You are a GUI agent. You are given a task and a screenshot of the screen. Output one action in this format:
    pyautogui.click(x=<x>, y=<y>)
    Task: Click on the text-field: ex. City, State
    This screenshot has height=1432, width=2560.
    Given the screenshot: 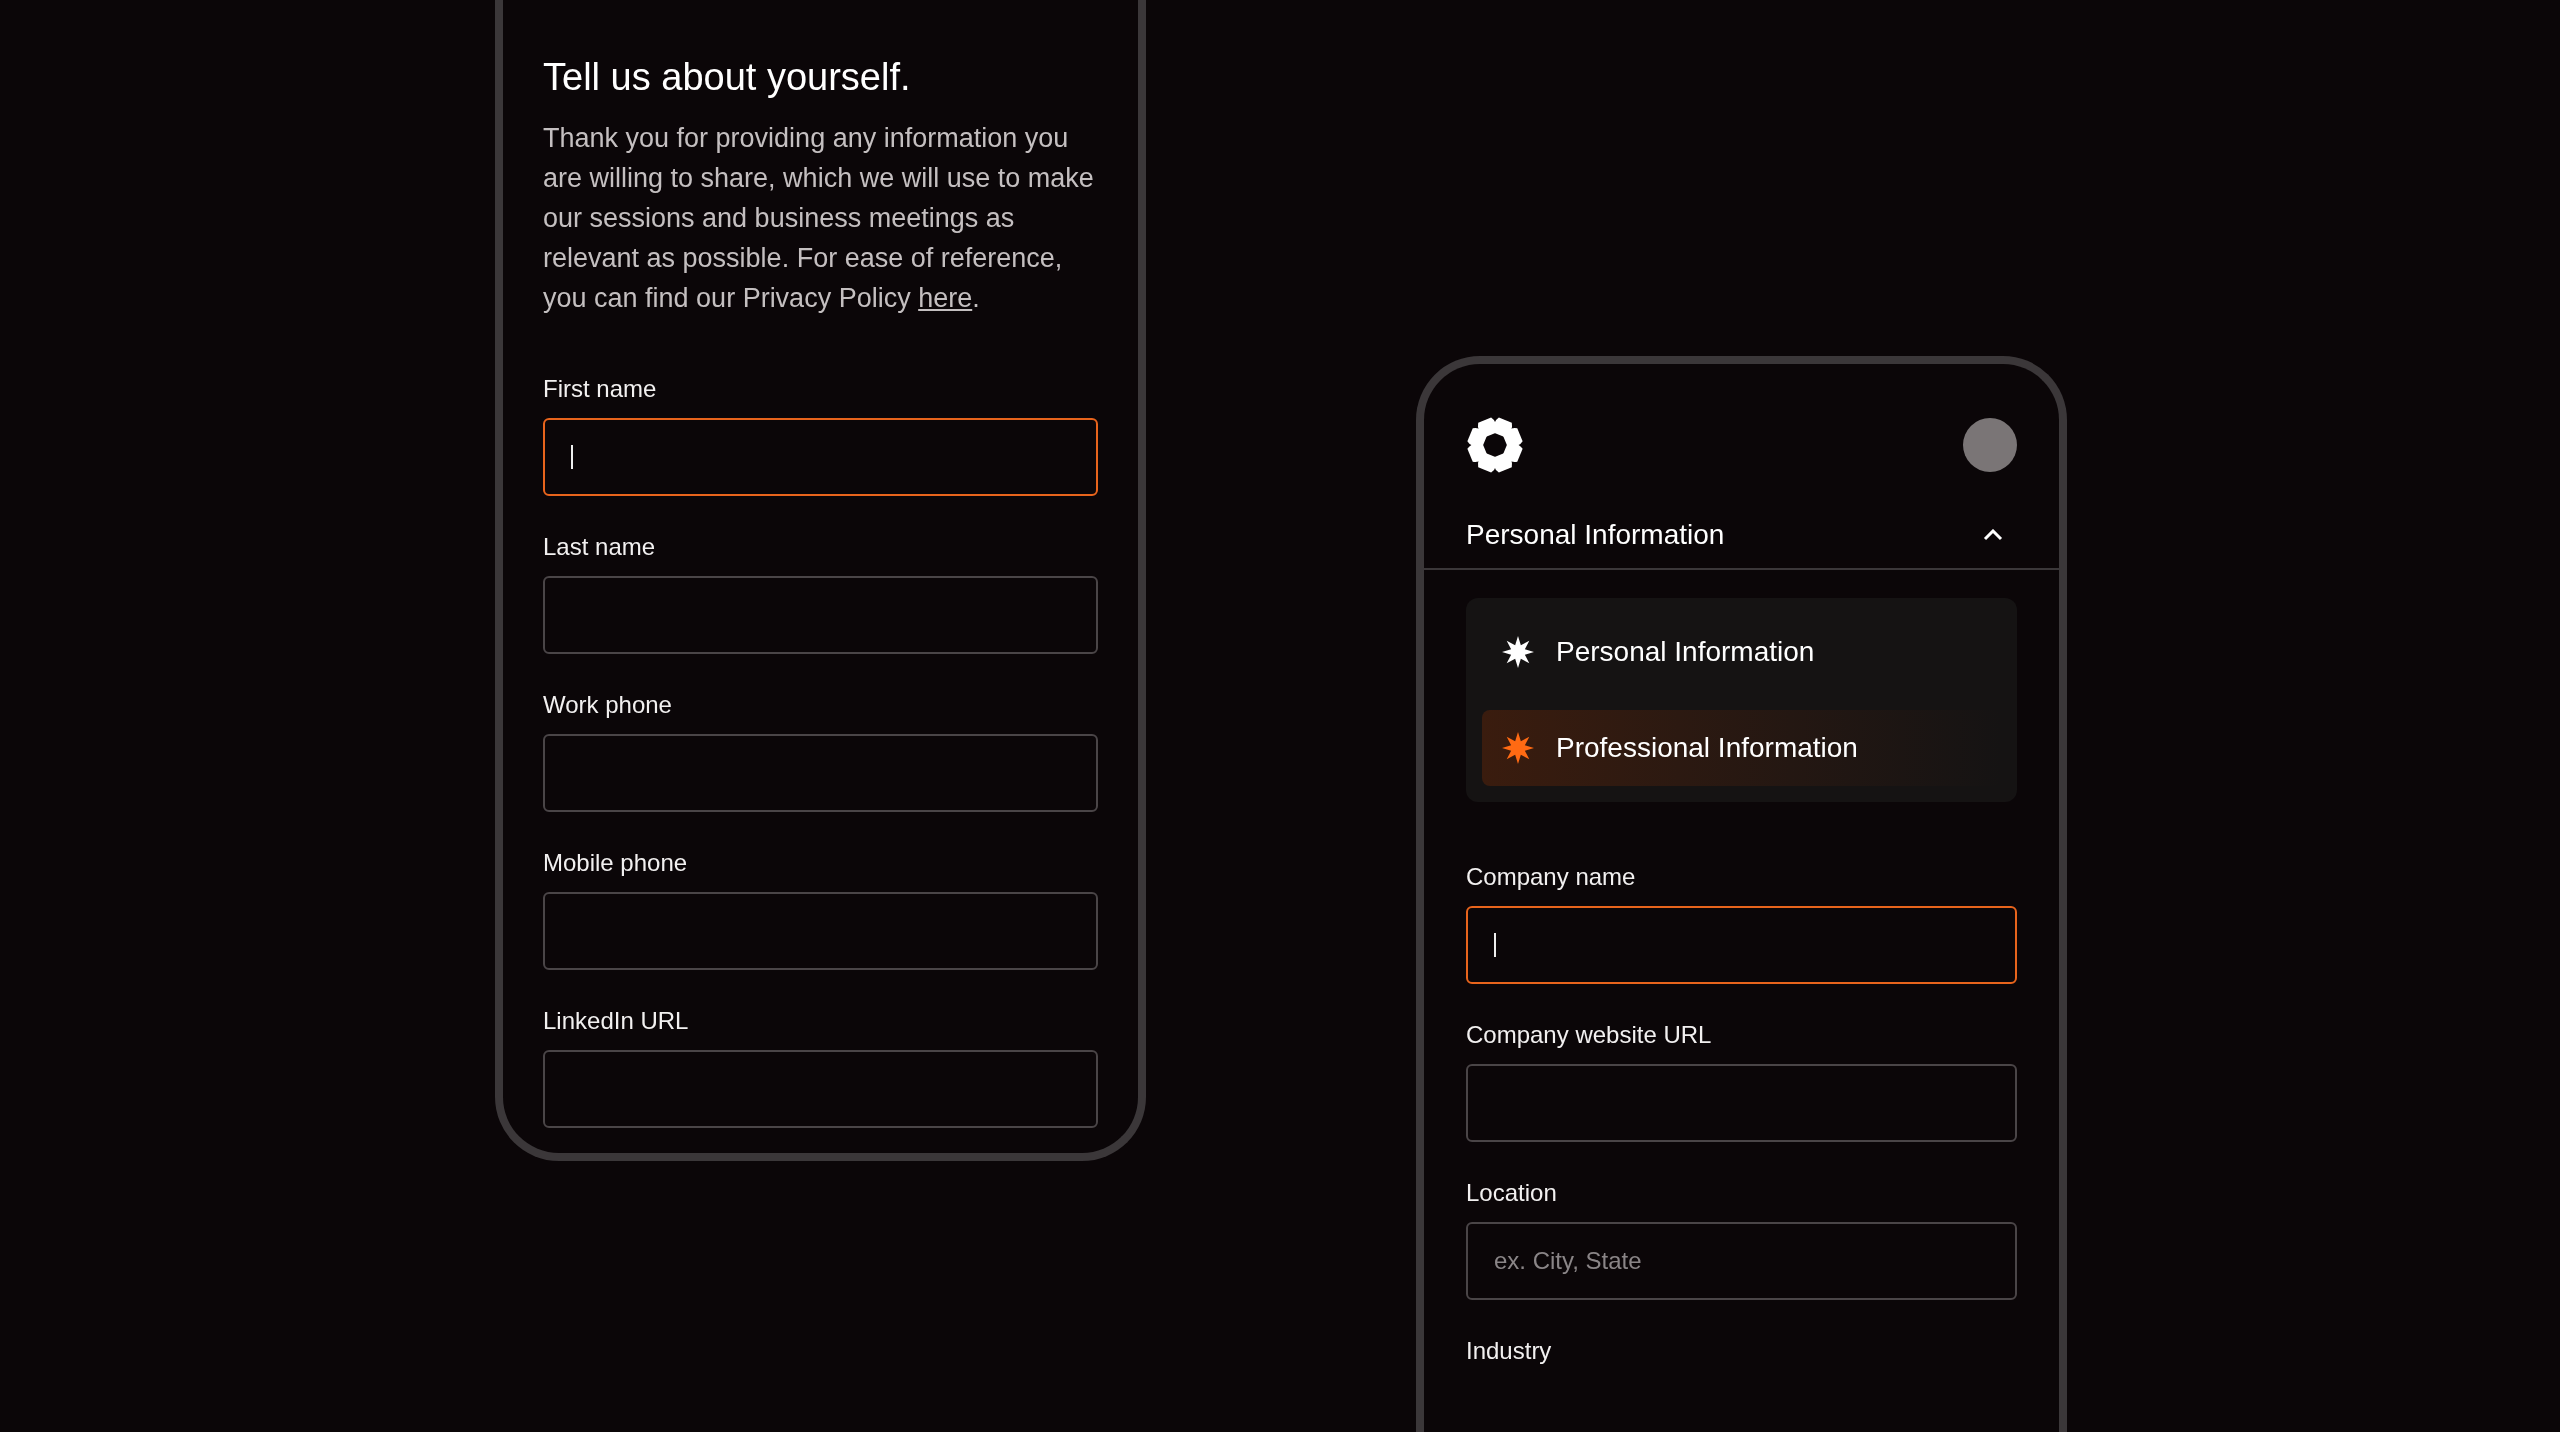 What is the action you would take?
    pyautogui.click(x=1741, y=1261)
    